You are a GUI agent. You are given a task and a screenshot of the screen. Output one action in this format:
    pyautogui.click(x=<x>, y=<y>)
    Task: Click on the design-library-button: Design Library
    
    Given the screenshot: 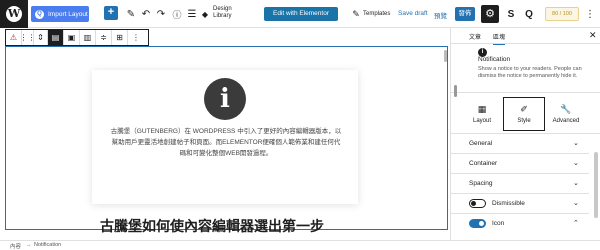 What is the action you would take?
    pyautogui.click(x=222, y=13)
    